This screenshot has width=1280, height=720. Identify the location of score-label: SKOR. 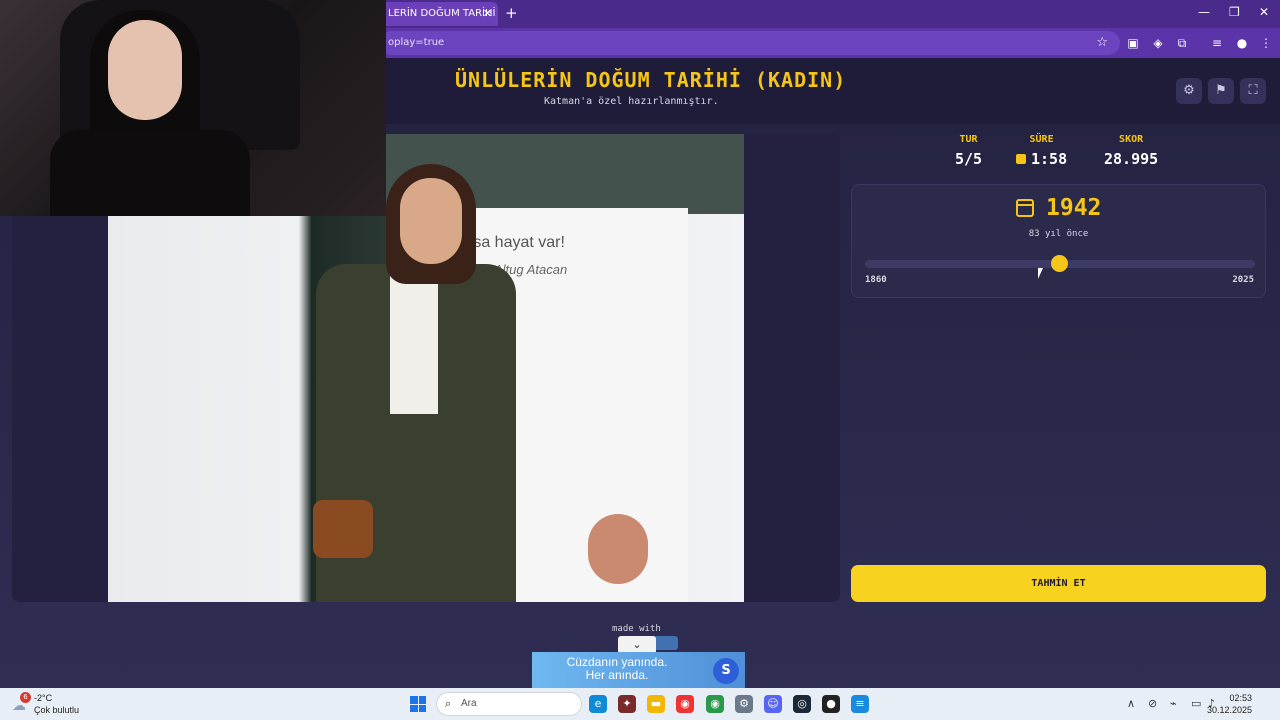
(1131, 139).